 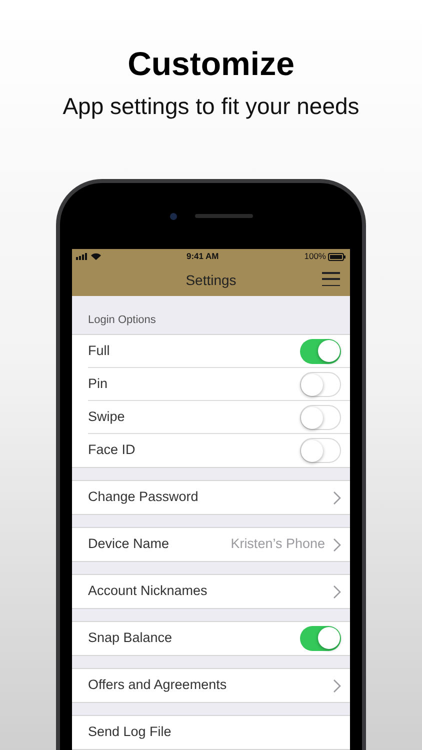 What do you see at coordinates (130, 732) in the screenshot?
I see `row-label: Send Log File` at bounding box center [130, 732].